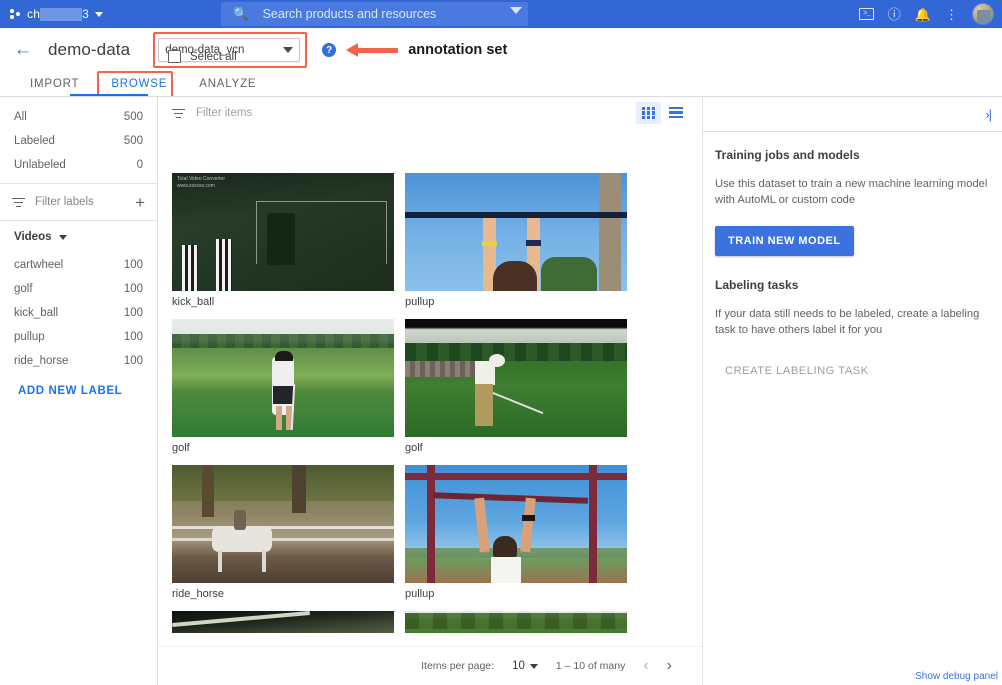  What do you see at coordinates (139, 165) in the screenshot?
I see `sidebar-item-count: 0` at bounding box center [139, 165].